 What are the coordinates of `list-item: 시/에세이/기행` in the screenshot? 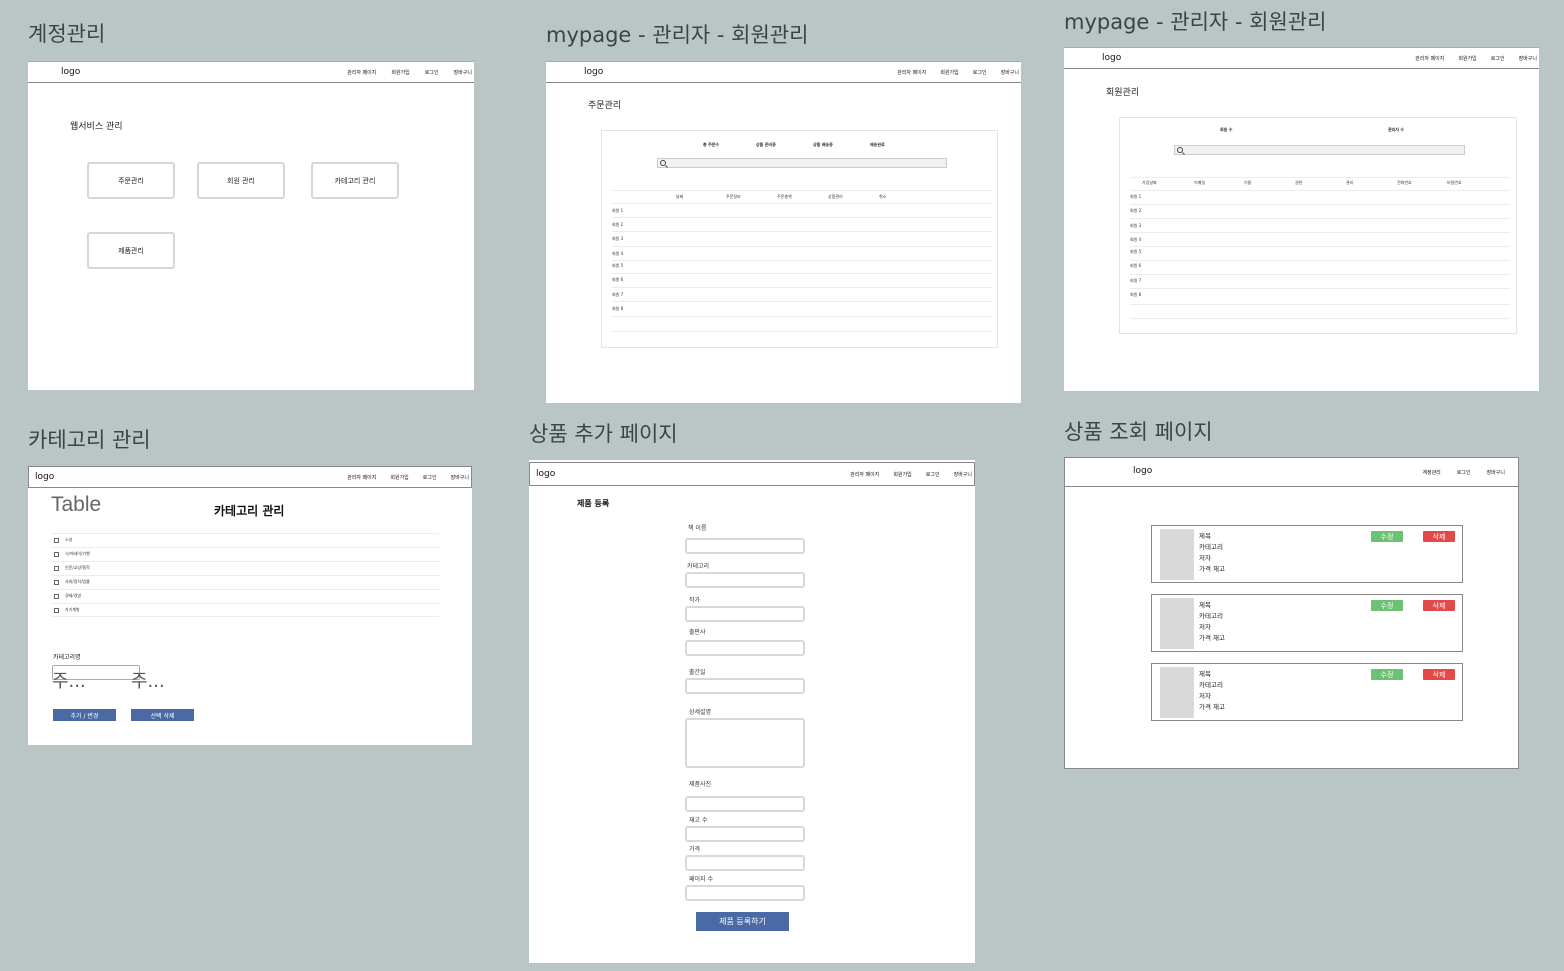 It's located at (72, 554).